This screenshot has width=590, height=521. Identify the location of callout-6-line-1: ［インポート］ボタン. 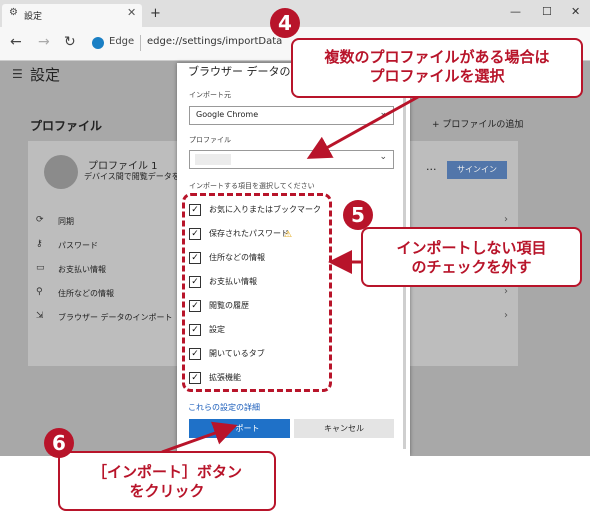
(166, 472).